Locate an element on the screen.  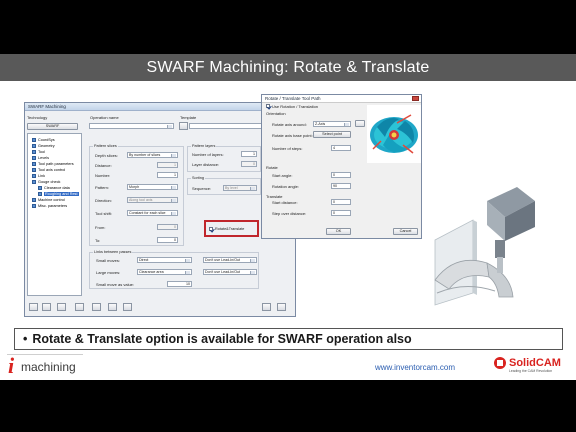
rotation-angle-label: Rotation angle: is located at coordinates (285, 186).